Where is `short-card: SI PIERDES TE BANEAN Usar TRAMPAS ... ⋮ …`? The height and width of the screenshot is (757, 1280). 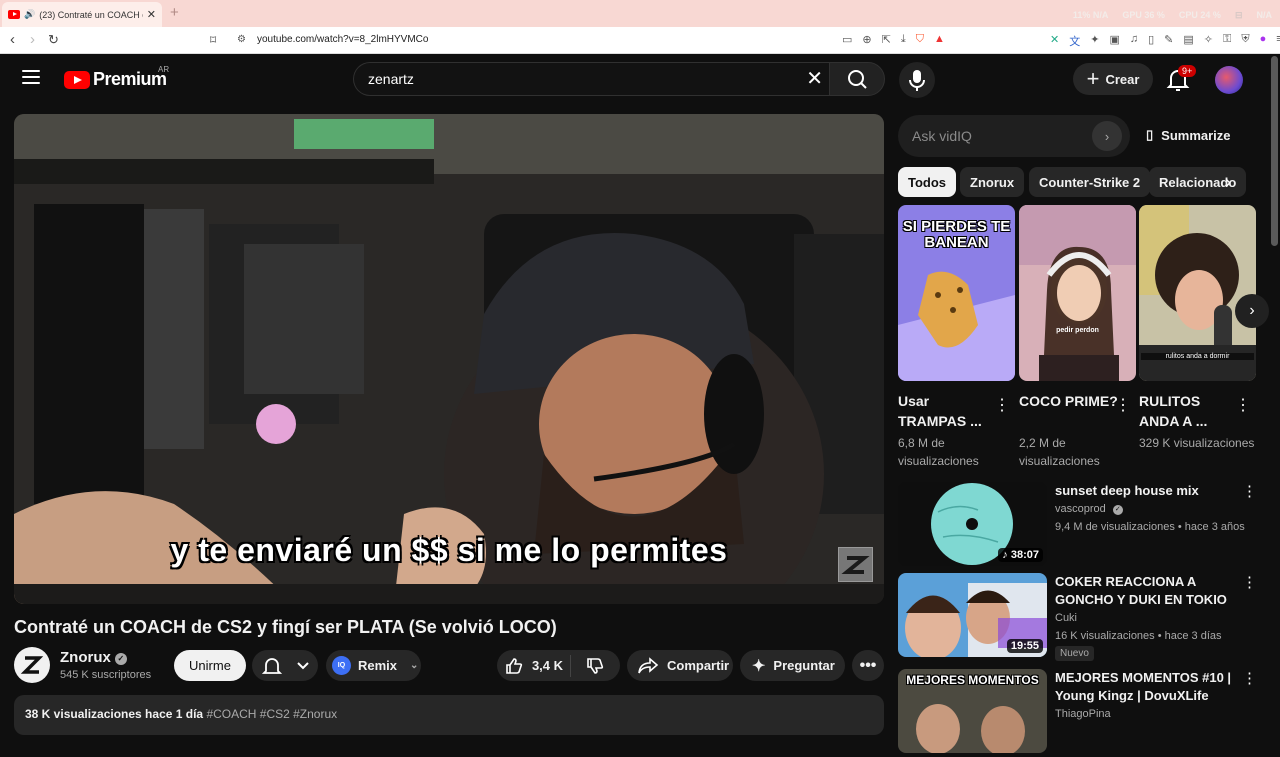
short-card: SI PIERDES TE BANEAN Usar TRAMPAS ... ⋮ … is located at coordinates (956, 336).